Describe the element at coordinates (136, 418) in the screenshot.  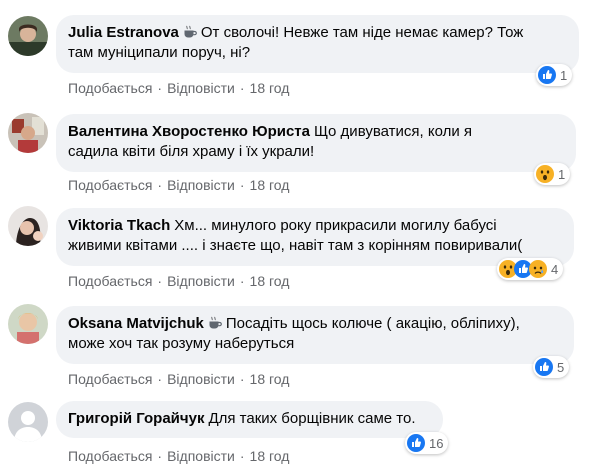
I see `comment-author: Григорій Горайчук` at that location.